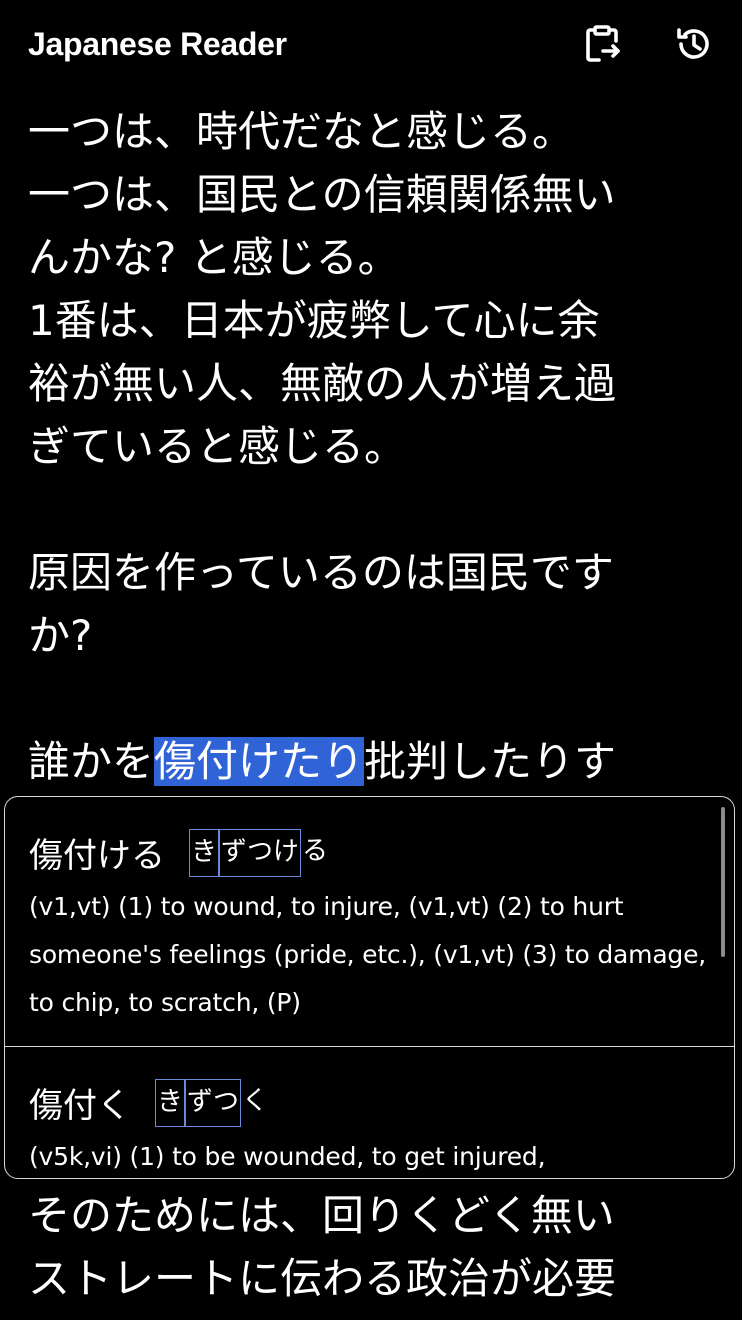 The width and height of the screenshot is (742, 1320). What do you see at coordinates (157, 44) in the screenshot?
I see `app-title: Japanese Reader` at bounding box center [157, 44].